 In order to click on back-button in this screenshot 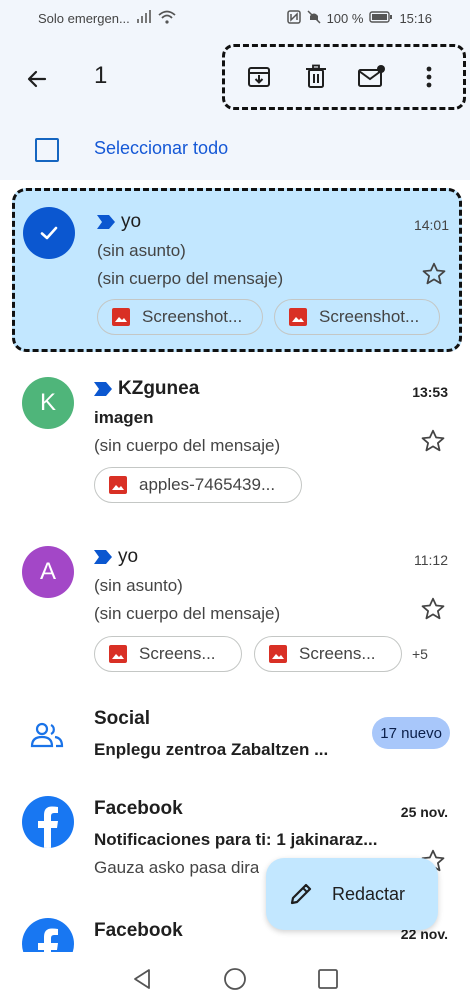, I will do `click(37, 79)`.